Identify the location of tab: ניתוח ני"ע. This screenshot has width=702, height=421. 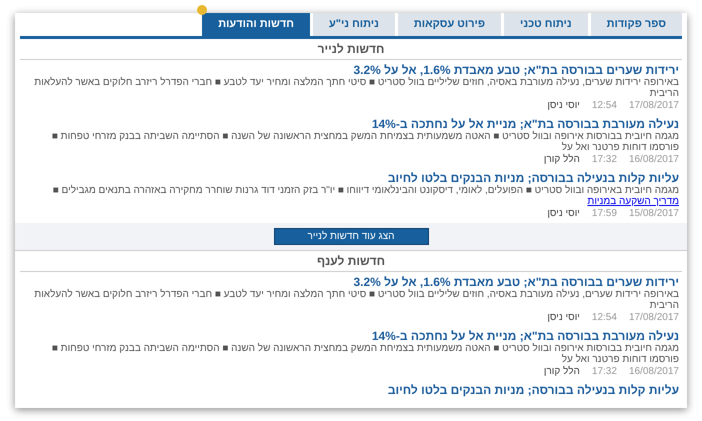
(353, 24).